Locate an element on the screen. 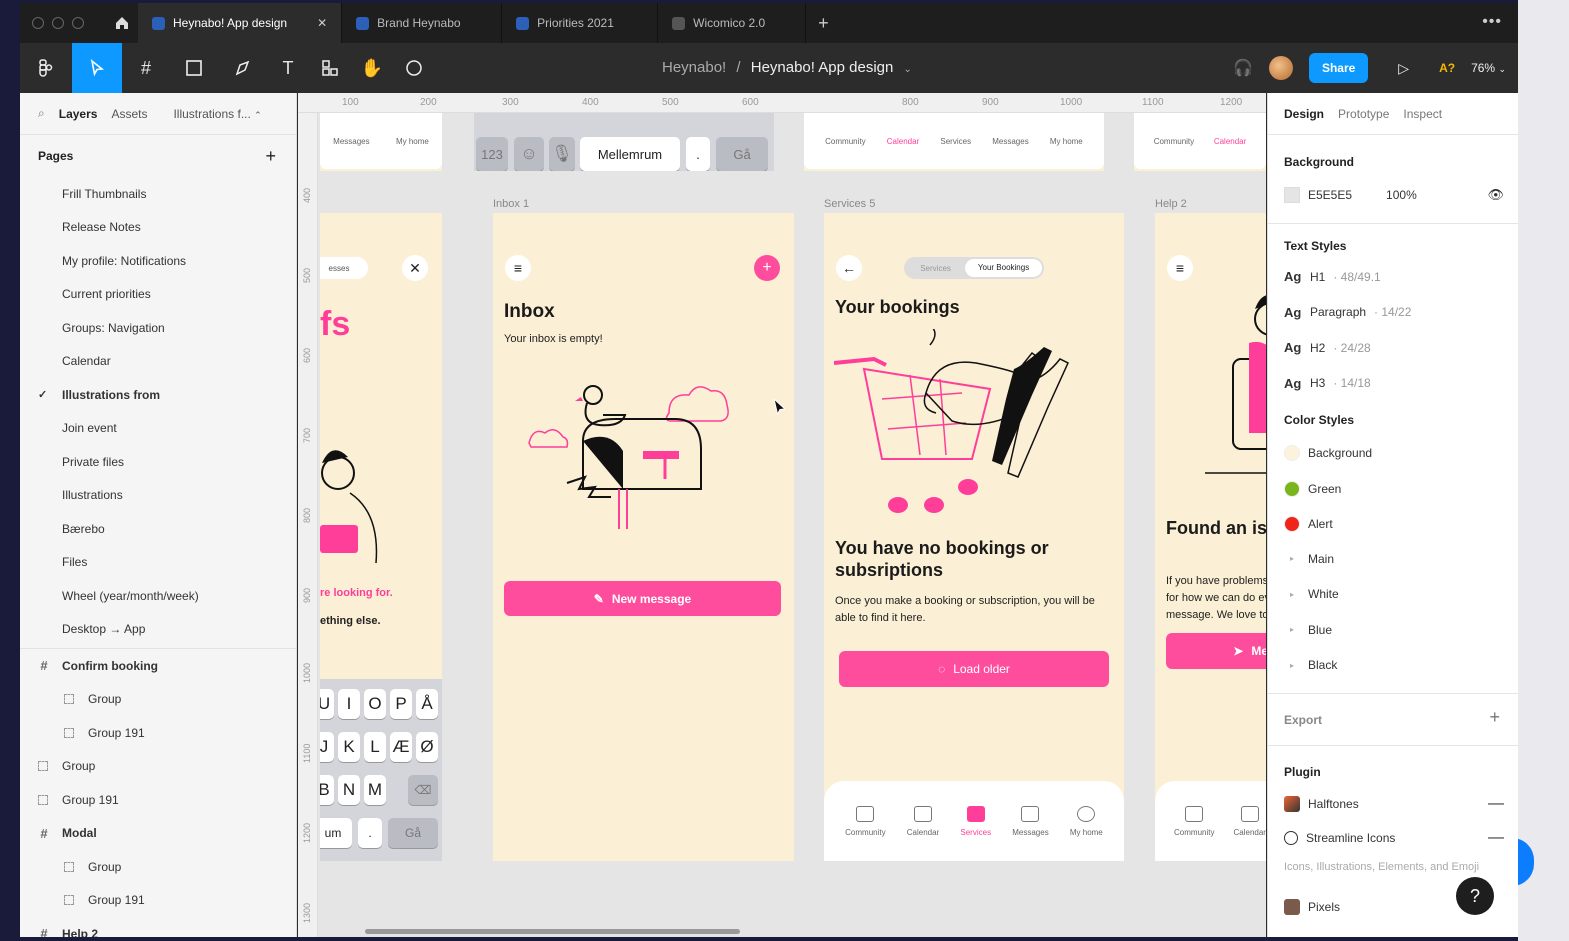 The image size is (1569, 941). key: Å is located at coordinates (427, 704).